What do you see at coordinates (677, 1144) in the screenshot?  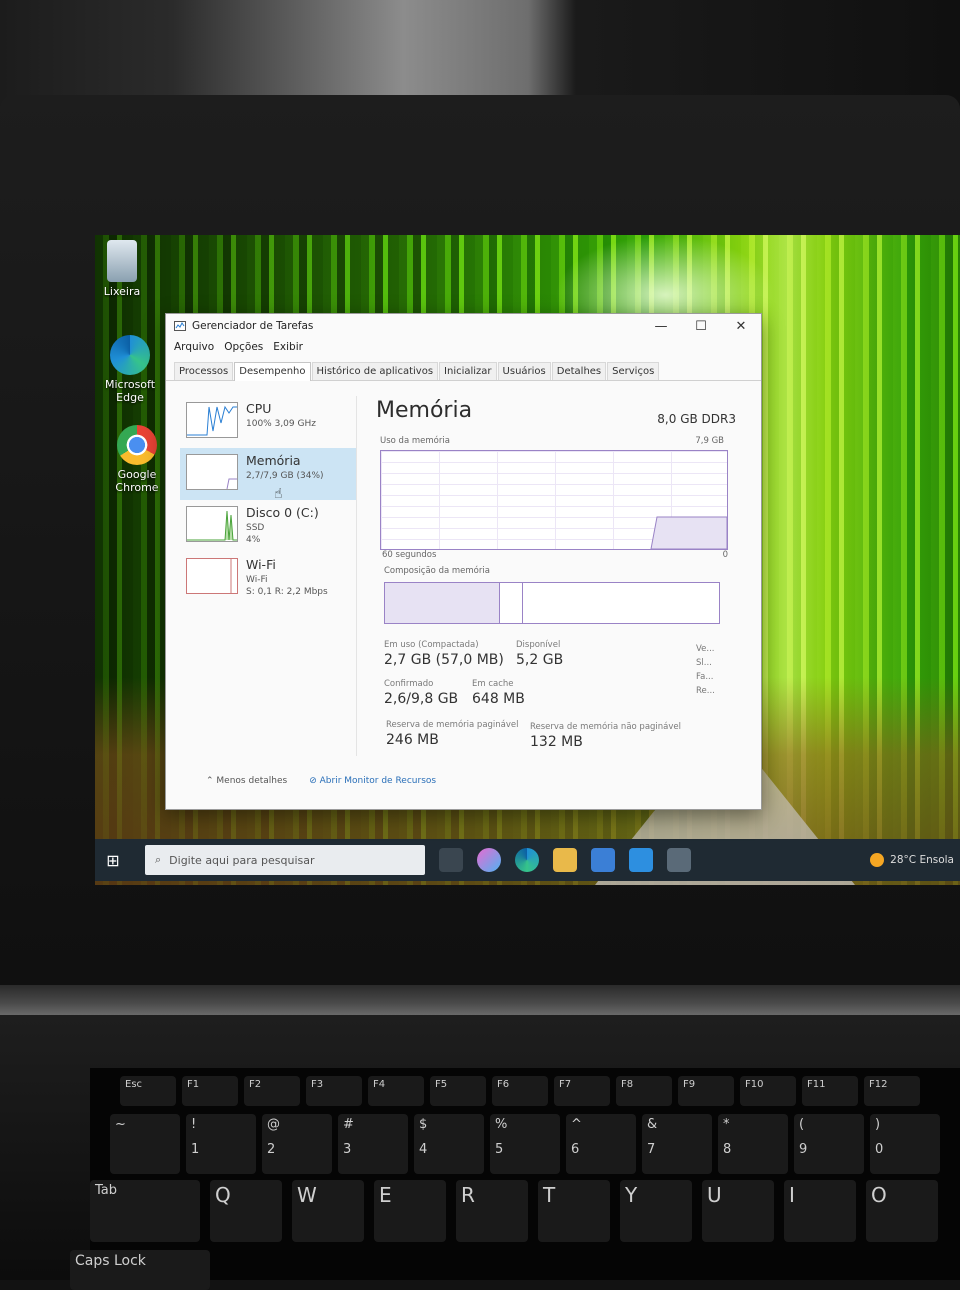 I see `key-7: & 7` at bounding box center [677, 1144].